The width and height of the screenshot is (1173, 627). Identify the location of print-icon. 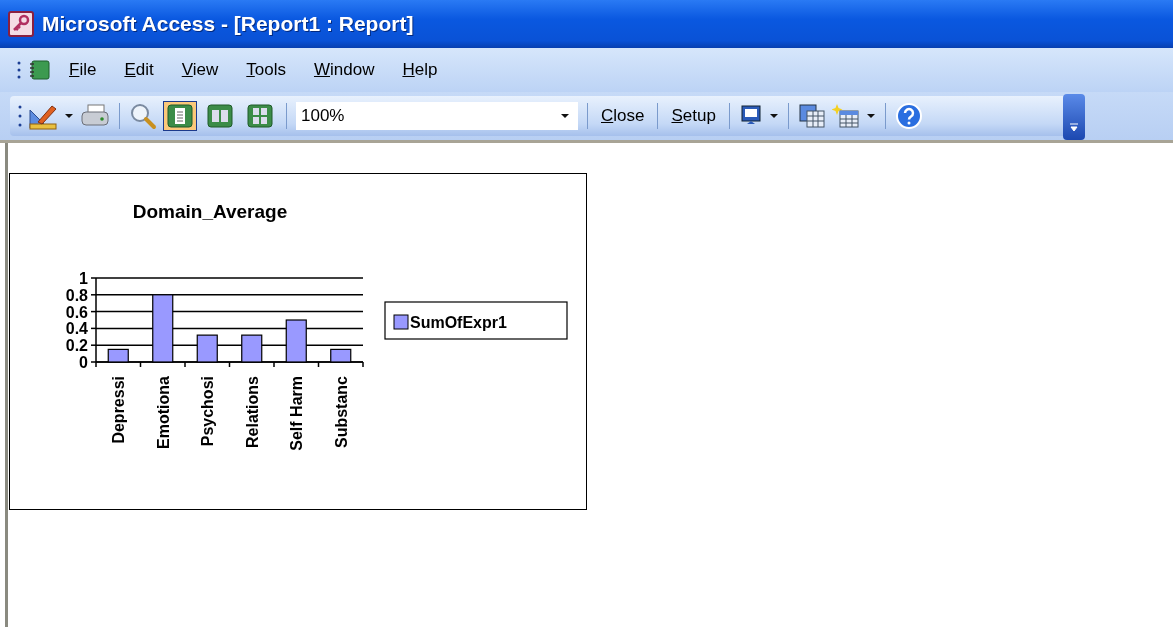
(95, 116).